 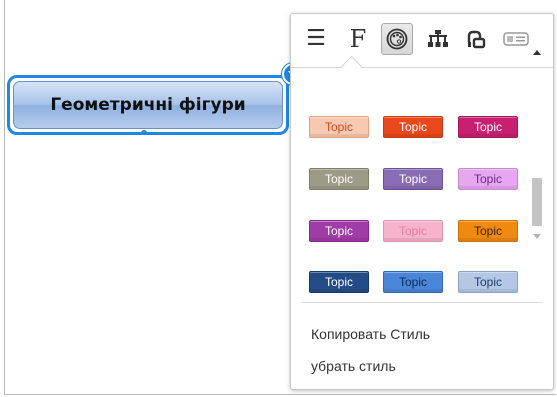 I want to click on toolbar-menu-button: ☰, so click(x=316, y=39).